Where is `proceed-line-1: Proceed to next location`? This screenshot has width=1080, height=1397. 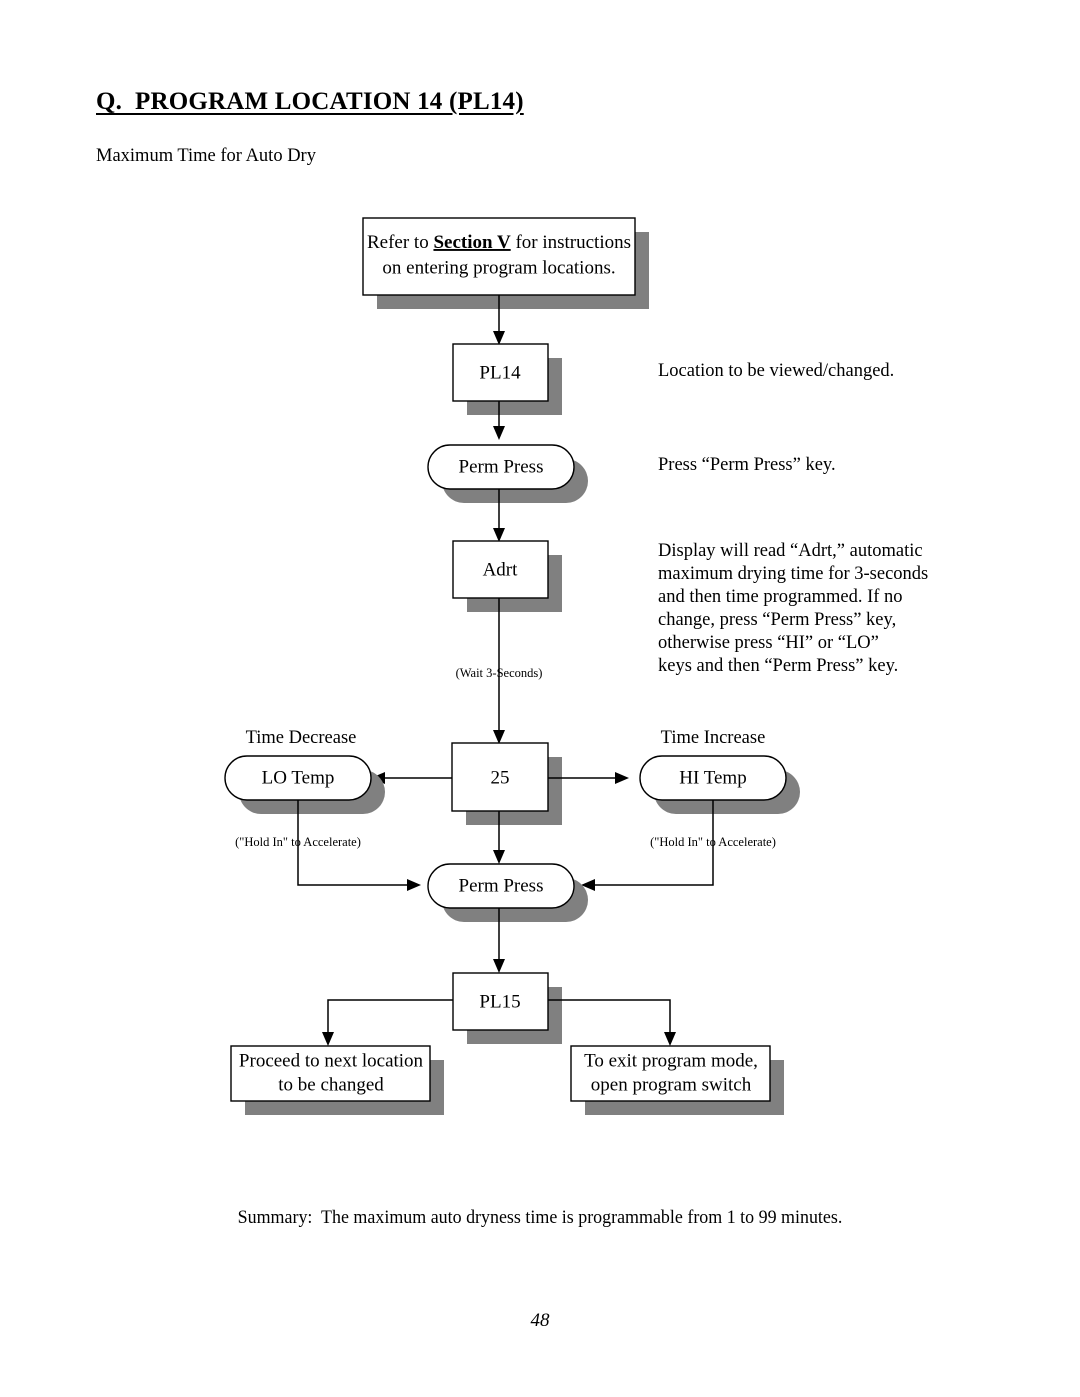 proceed-line-1: Proceed to next location is located at coordinates (331, 1060).